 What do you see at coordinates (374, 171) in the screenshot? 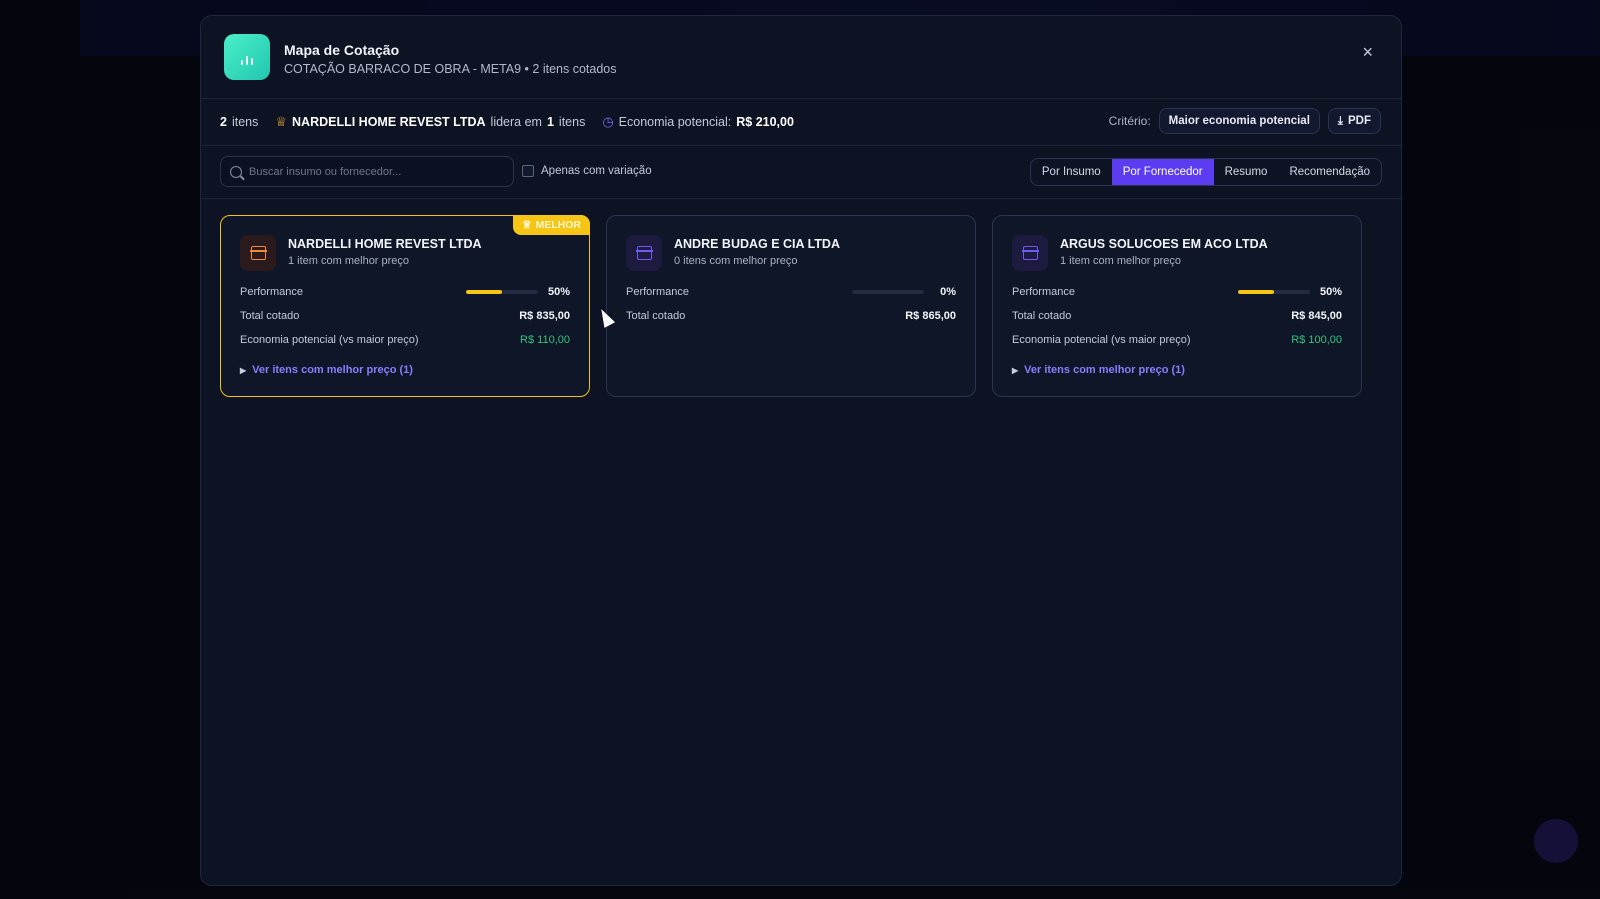
I see `search-input` at bounding box center [374, 171].